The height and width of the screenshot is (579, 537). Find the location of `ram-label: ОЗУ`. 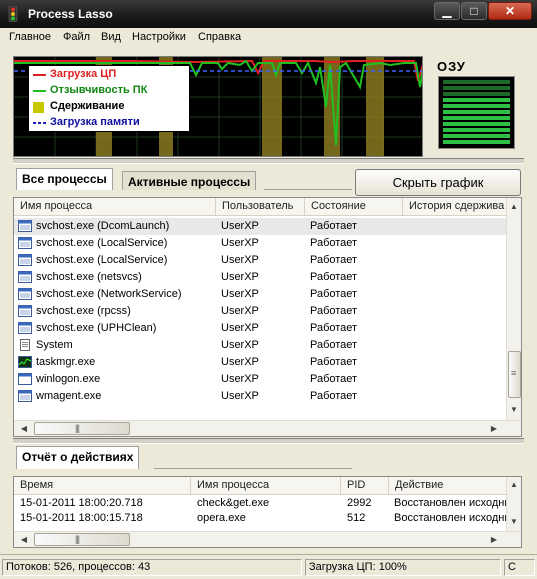

ram-label: ОЗУ is located at coordinates (451, 66).